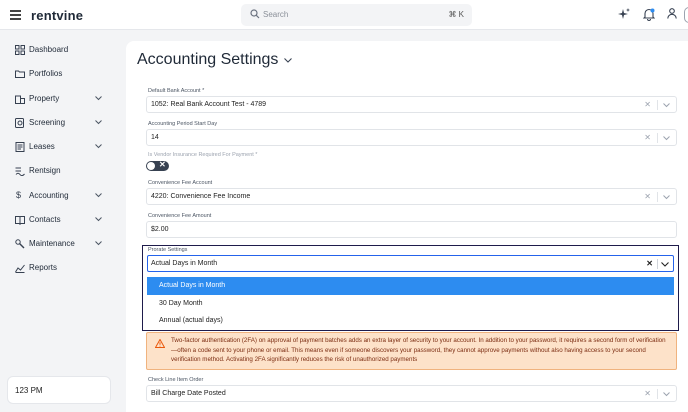 This screenshot has height=412, width=688. What do you see at coordinates (42, 146) in the screenshot?
I see `sidebar-item-label: Leases` at bounding box center [42, 146].